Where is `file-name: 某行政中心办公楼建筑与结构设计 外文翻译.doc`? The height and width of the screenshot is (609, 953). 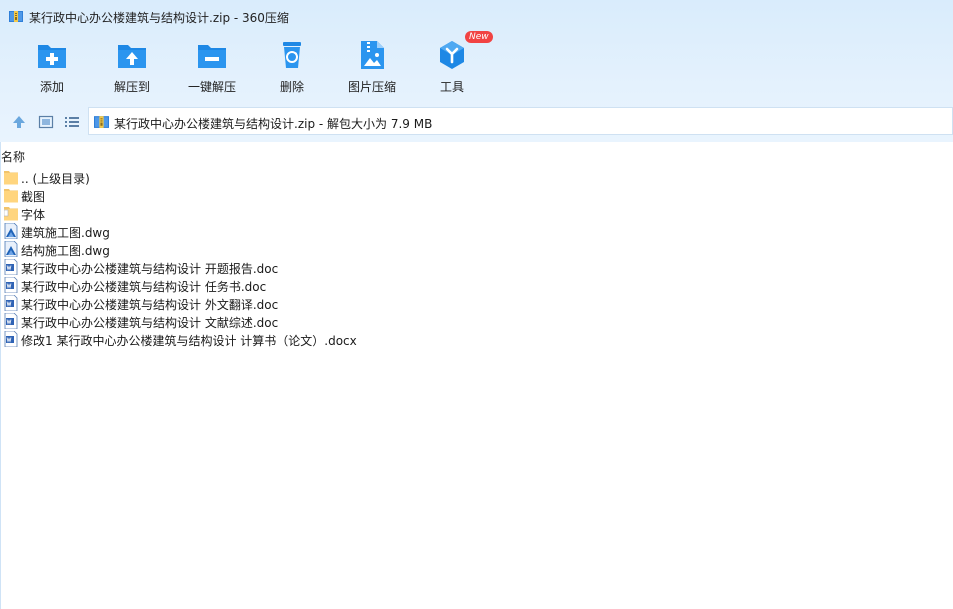
file-name: 某行政中心办公楼建筑与结构设计 外文翻译.doc is located at coordinates (150, 305).